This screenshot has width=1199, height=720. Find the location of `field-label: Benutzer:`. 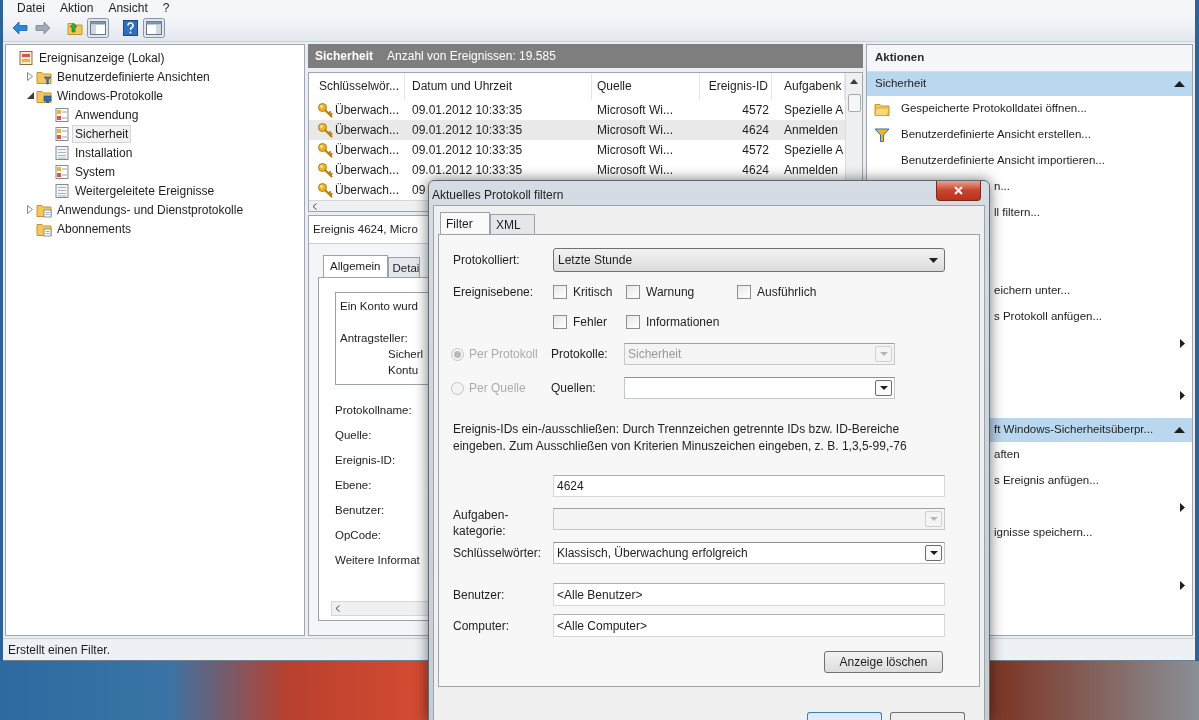

field-label: Benutzer: is located at coordinates (360, 510).